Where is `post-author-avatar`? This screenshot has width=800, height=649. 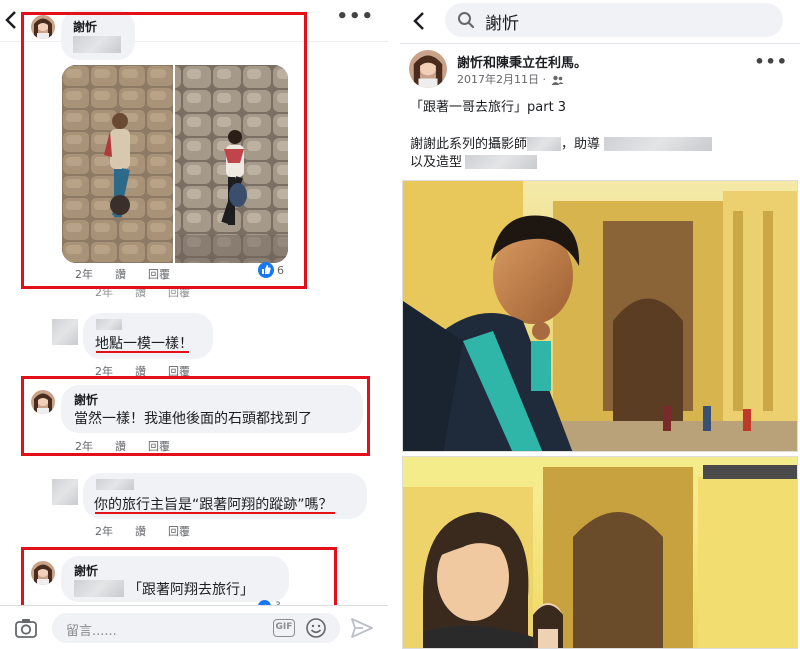 post-author-avatar is located at coordinates (428, 69).